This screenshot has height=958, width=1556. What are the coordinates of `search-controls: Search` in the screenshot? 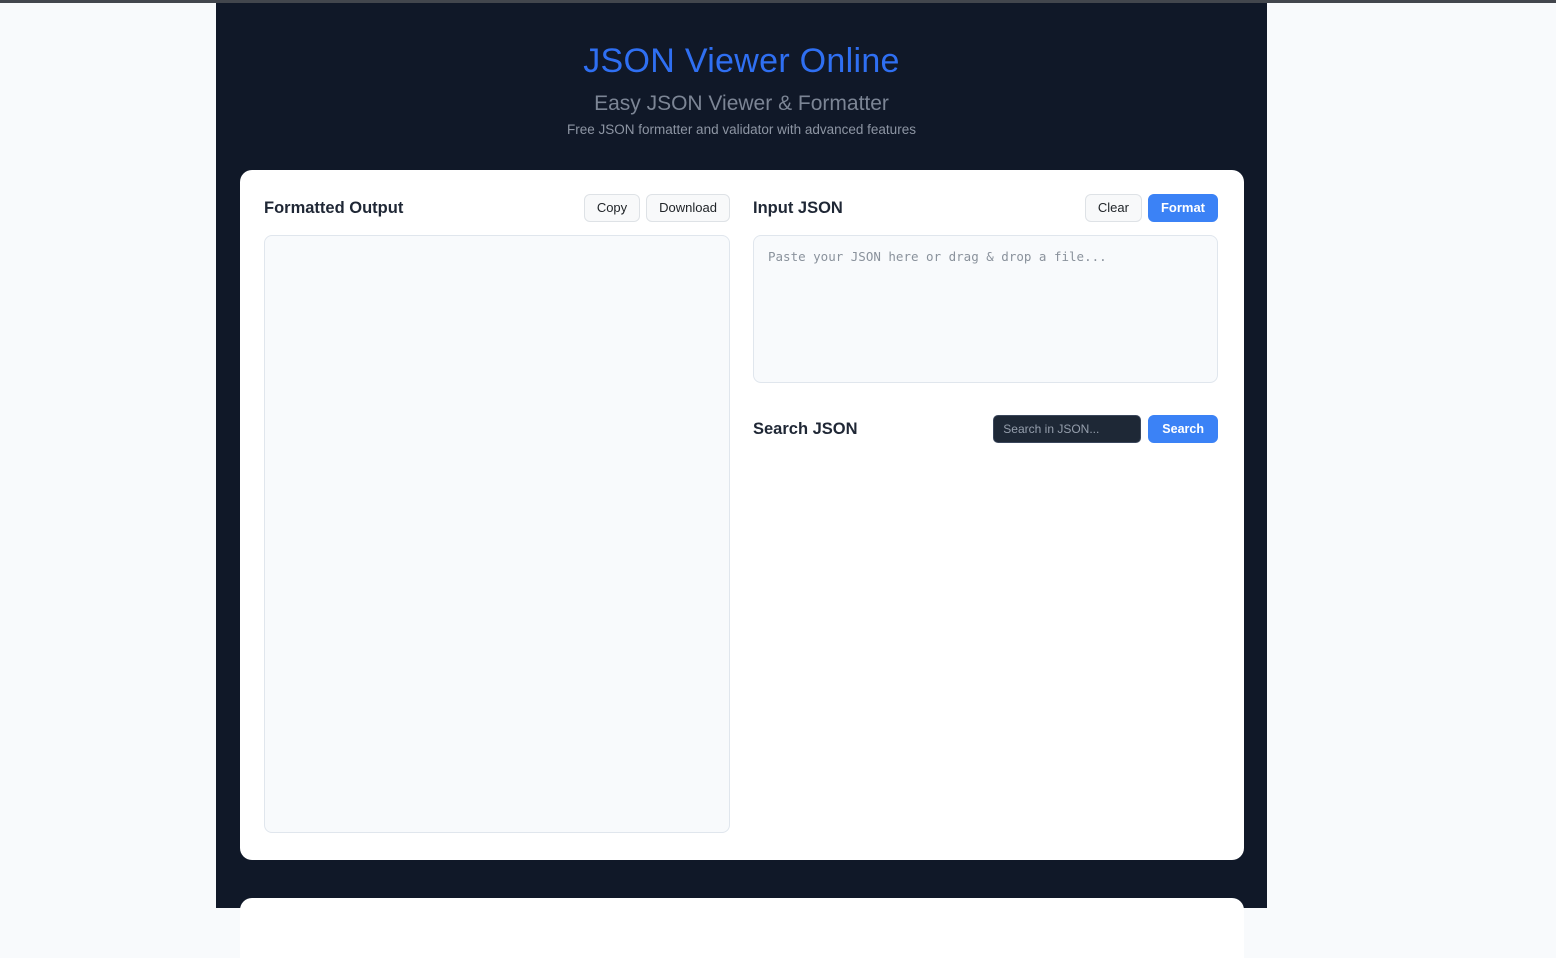 It's located at (1105, 429).